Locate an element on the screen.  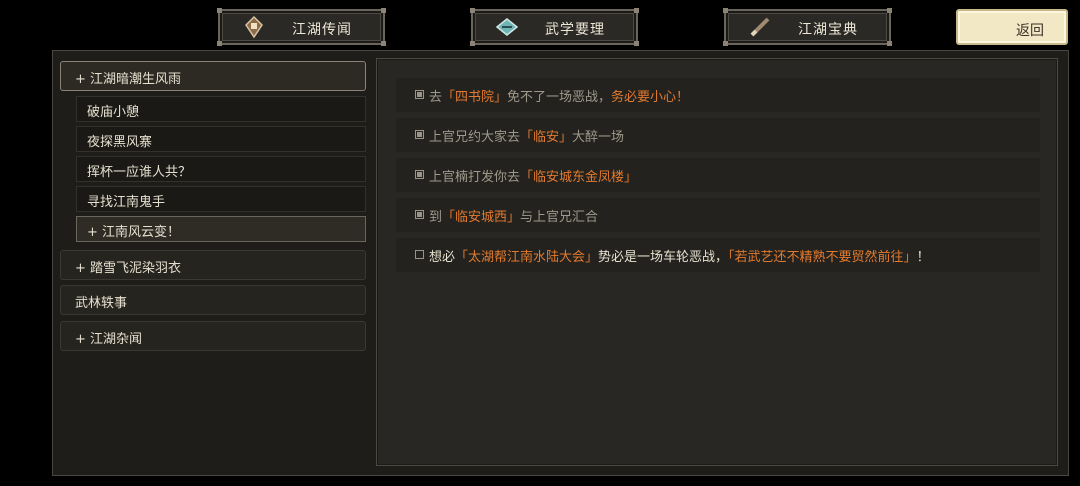
back-button-label: 返回 is located at coordinates (1030, 31).